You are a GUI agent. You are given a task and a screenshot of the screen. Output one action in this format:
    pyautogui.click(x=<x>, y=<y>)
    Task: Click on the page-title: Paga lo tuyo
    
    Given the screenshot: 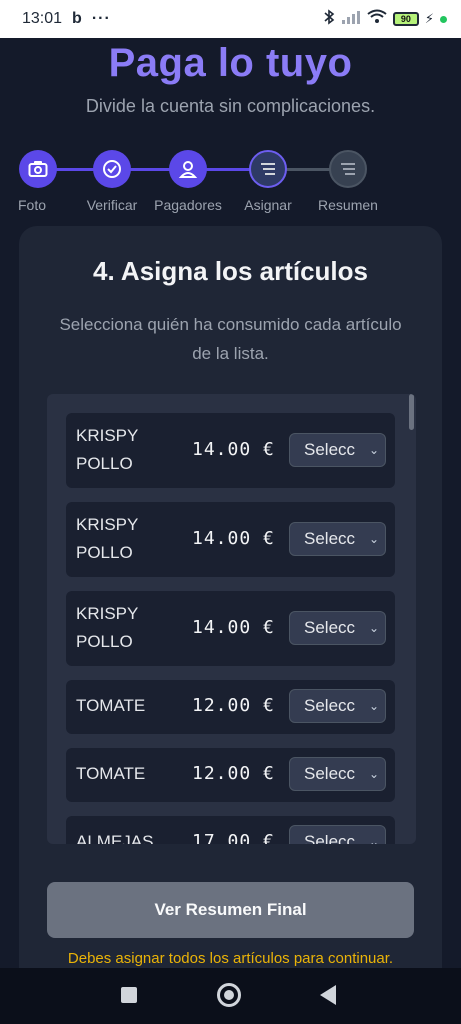 What is the action you would take?
    pyautogui.click(x=230, y=63)
    